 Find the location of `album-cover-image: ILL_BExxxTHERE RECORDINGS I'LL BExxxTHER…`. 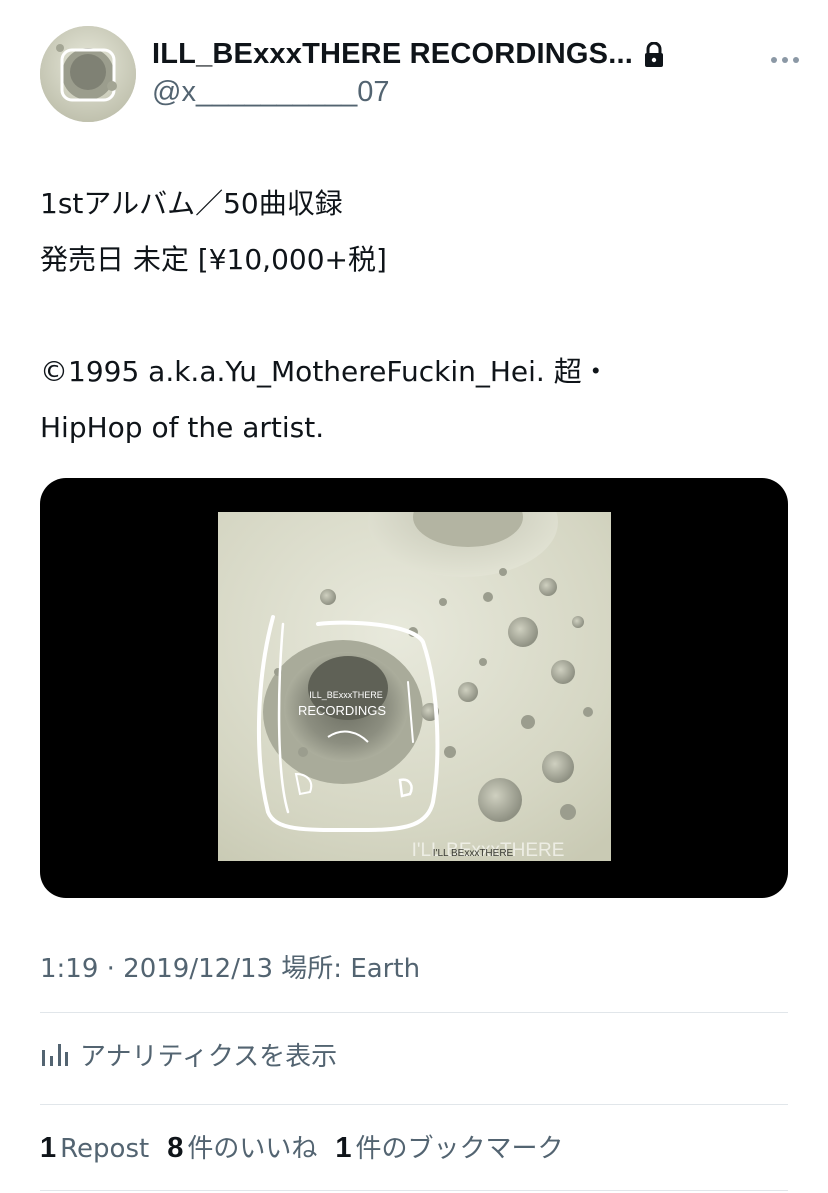

album-cover-image: ILL_BExxxTHERE RECORDINGS I'LL BExxxTHER… is located at coordinates (414, 686).